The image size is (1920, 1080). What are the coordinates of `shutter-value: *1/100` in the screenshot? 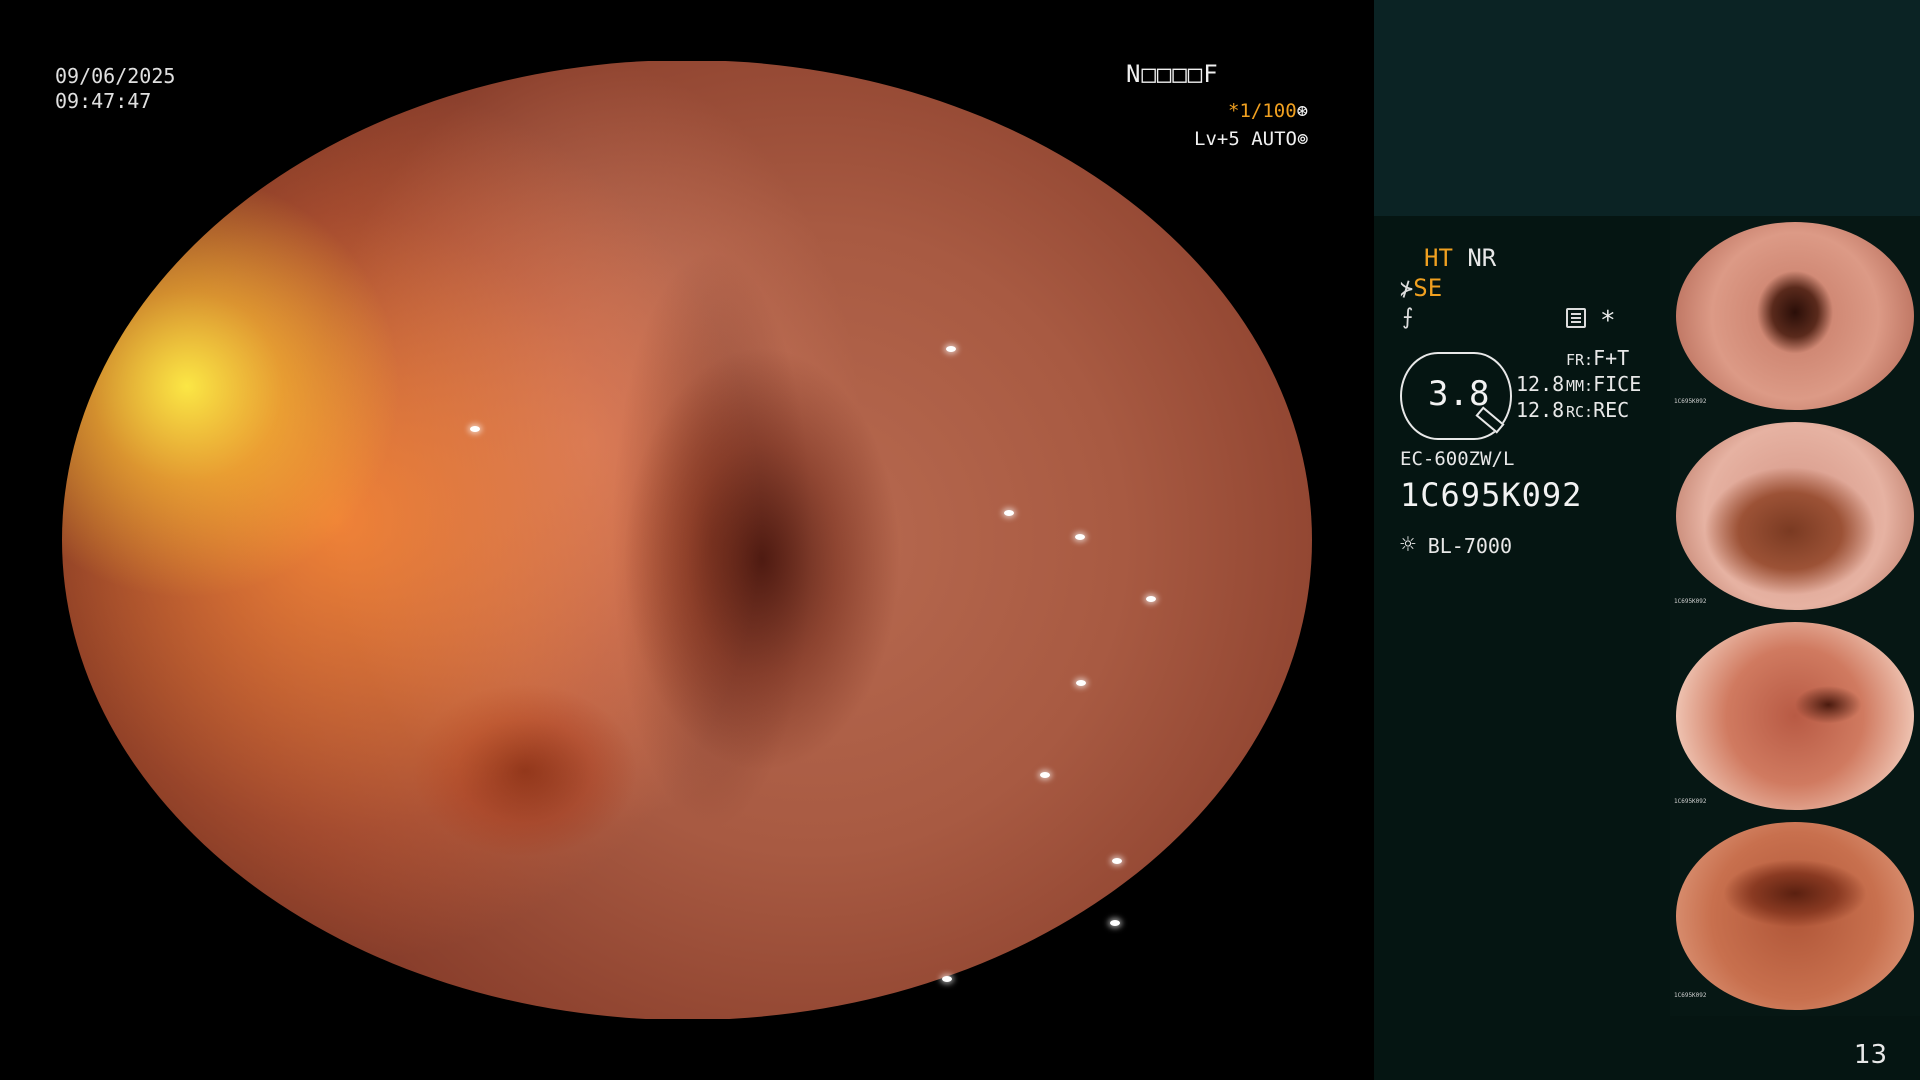 It's located at (1262, 111).